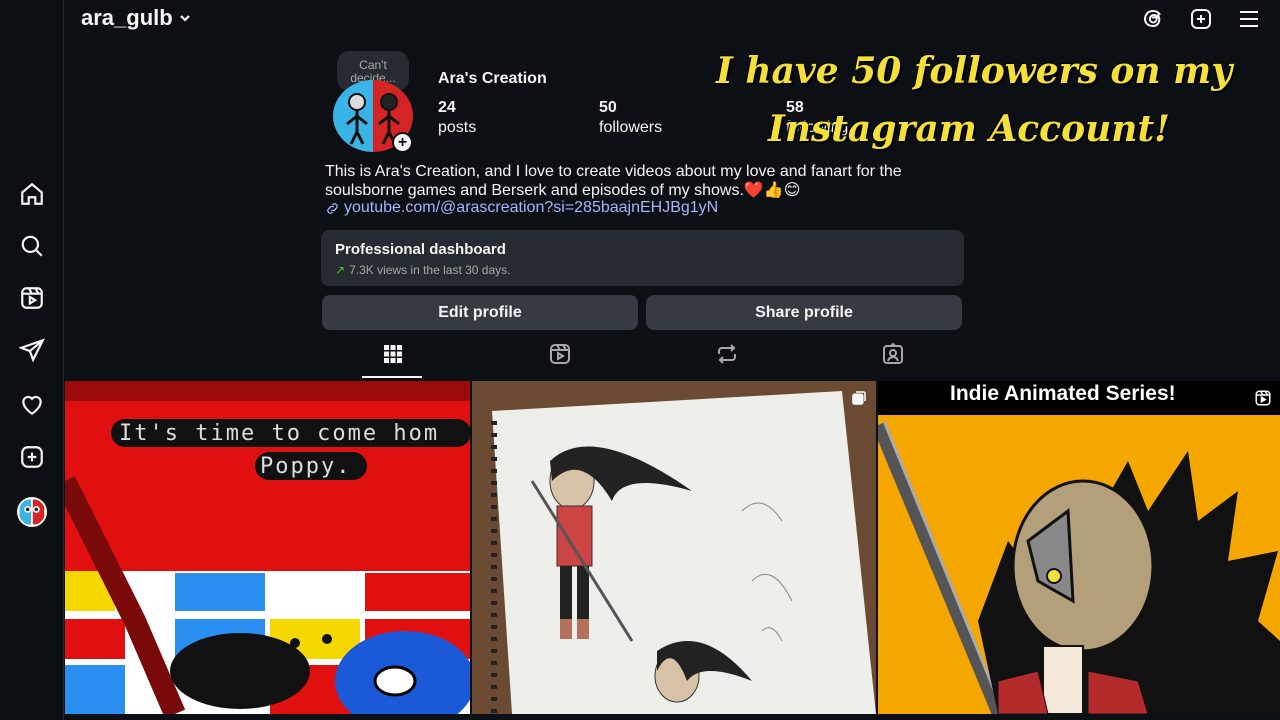  I want to click on stat-label: posts, so click(457, 127).